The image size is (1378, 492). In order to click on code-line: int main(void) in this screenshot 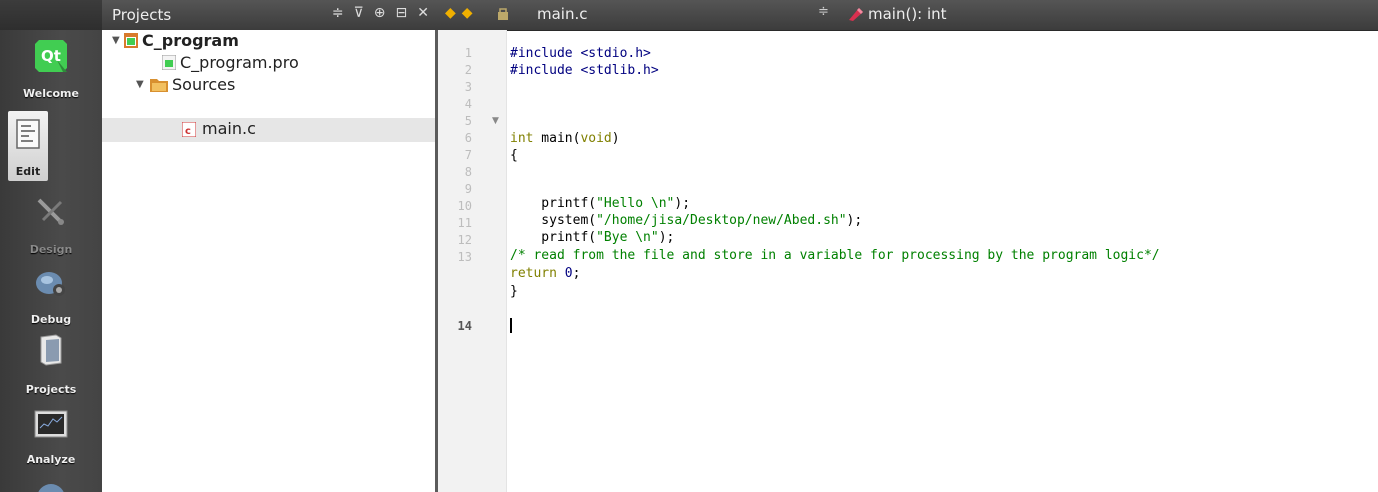, I will do `click(565, 139)`.